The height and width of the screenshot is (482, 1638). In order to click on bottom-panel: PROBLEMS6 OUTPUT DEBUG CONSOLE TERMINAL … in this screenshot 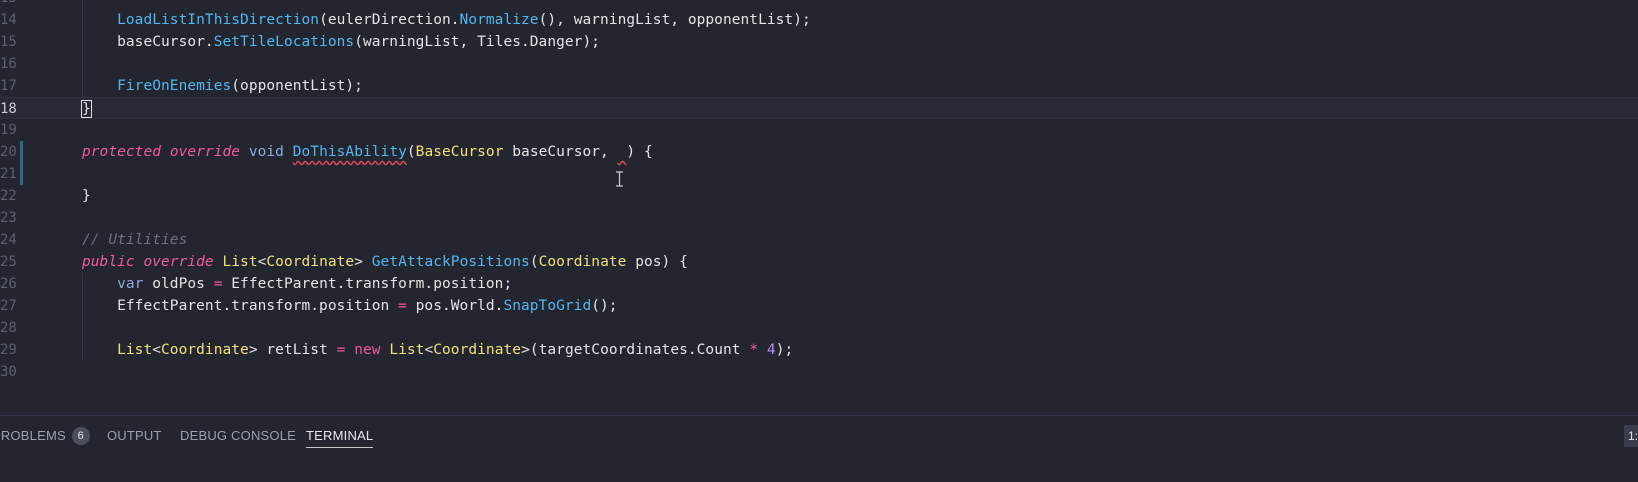, I will do `click(819, 448)`.